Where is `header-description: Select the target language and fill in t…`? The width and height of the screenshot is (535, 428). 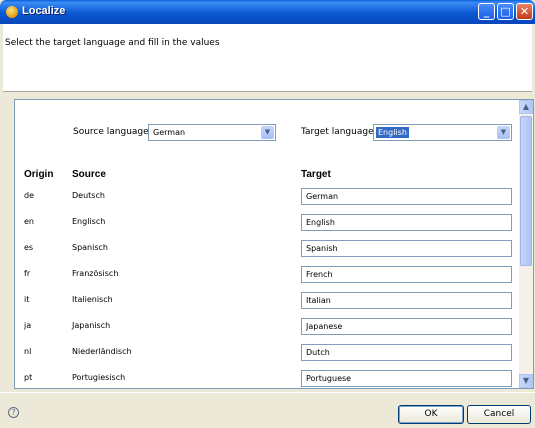
header-description: Select the target language and fill in t… is located at coordinates (112, 43).